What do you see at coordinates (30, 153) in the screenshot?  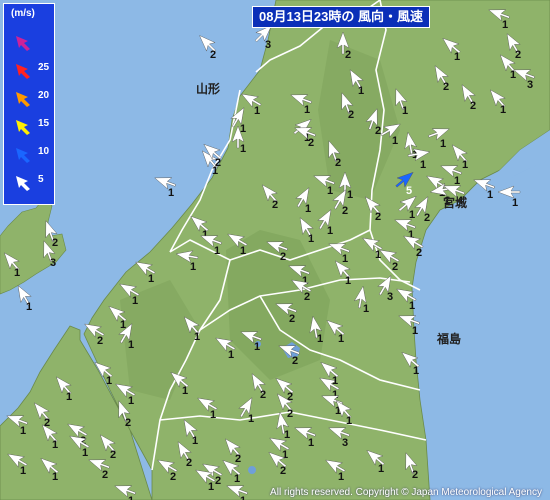 I see `legend-row: 10` at bounding box center [30, 153].